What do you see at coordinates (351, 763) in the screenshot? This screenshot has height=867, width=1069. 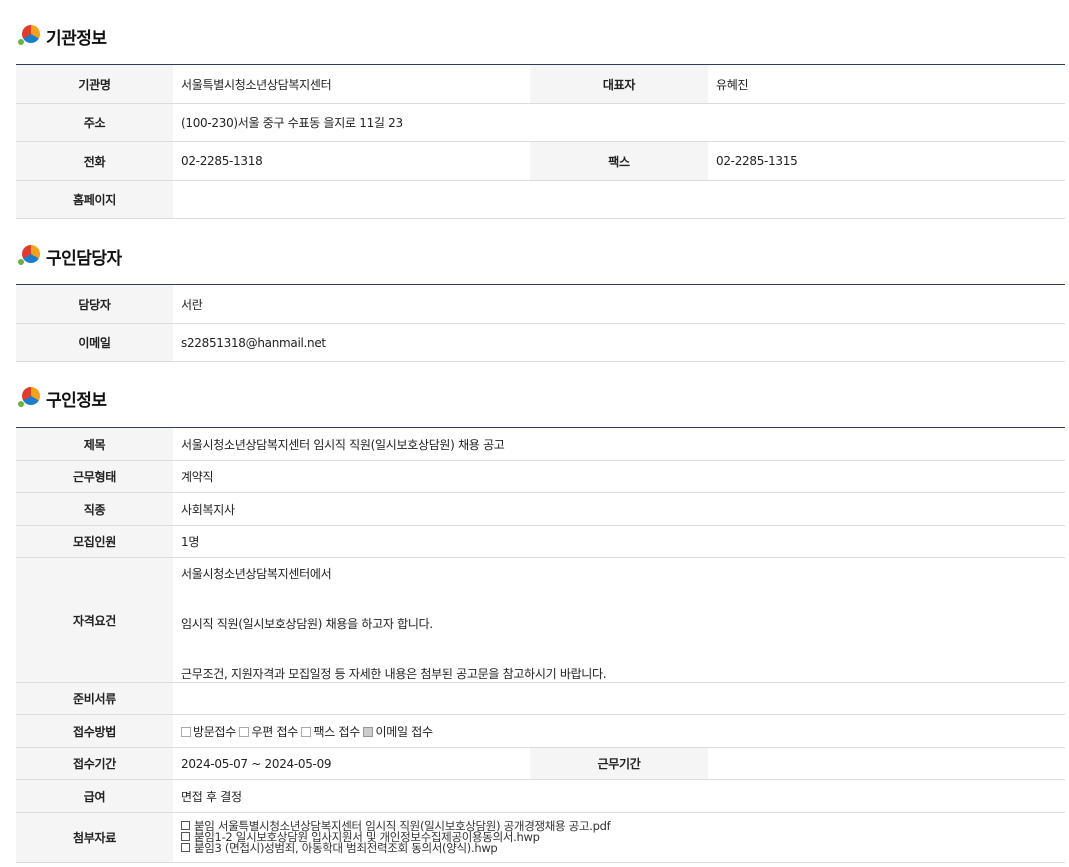 I see `apply-period-value: 2024-05-07 ~ 2024-05-09` at bounding box center [351, 763].